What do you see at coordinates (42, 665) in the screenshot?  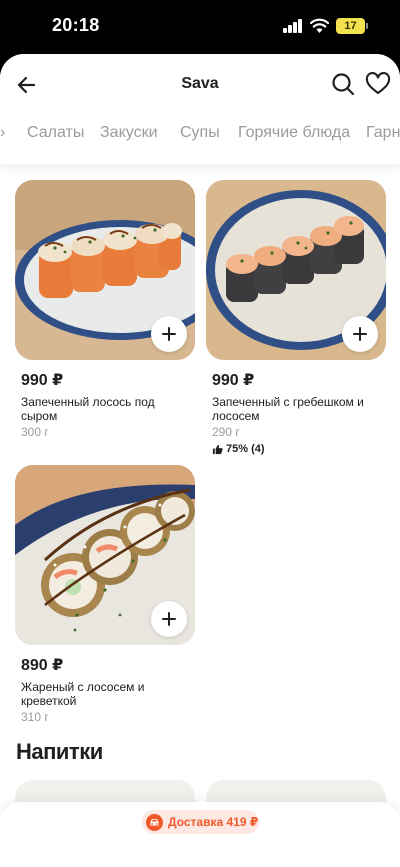 I see `product-price: 890 ₽` at bounding box center [42, 665].